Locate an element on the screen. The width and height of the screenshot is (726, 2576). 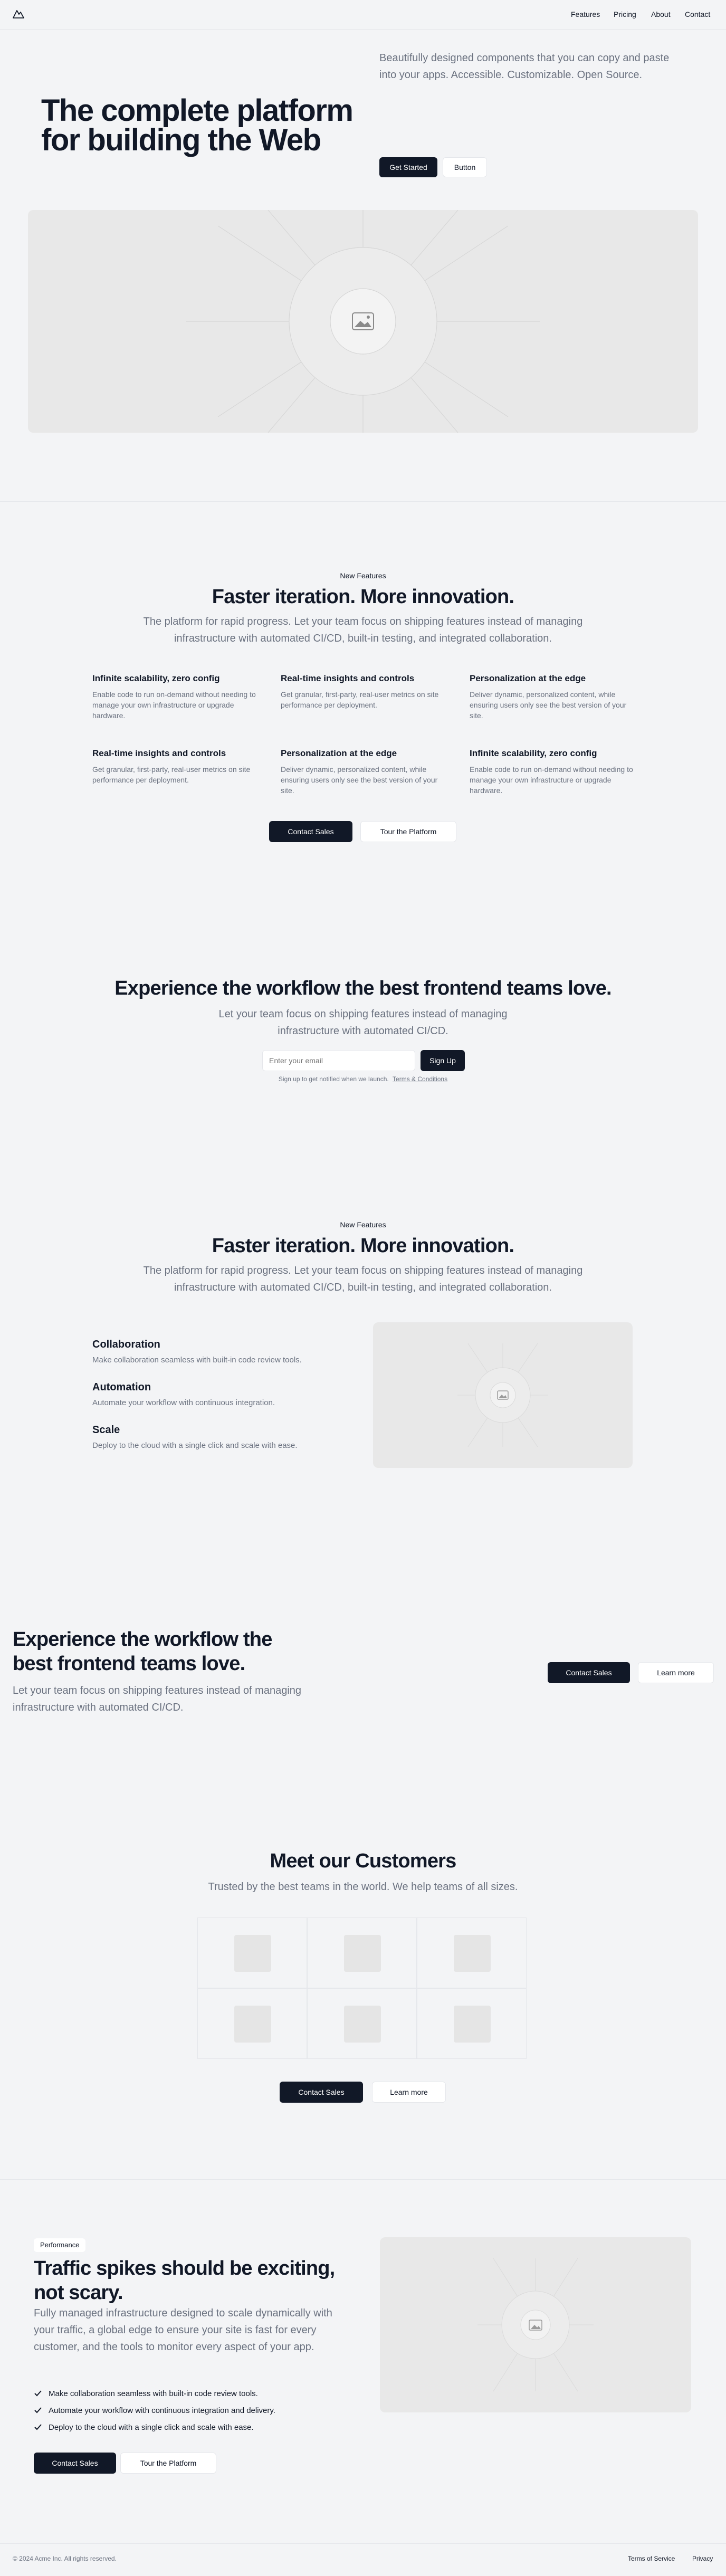
cta-contact-sales-button: Contact Sales is located at coordinates (589, 1672).